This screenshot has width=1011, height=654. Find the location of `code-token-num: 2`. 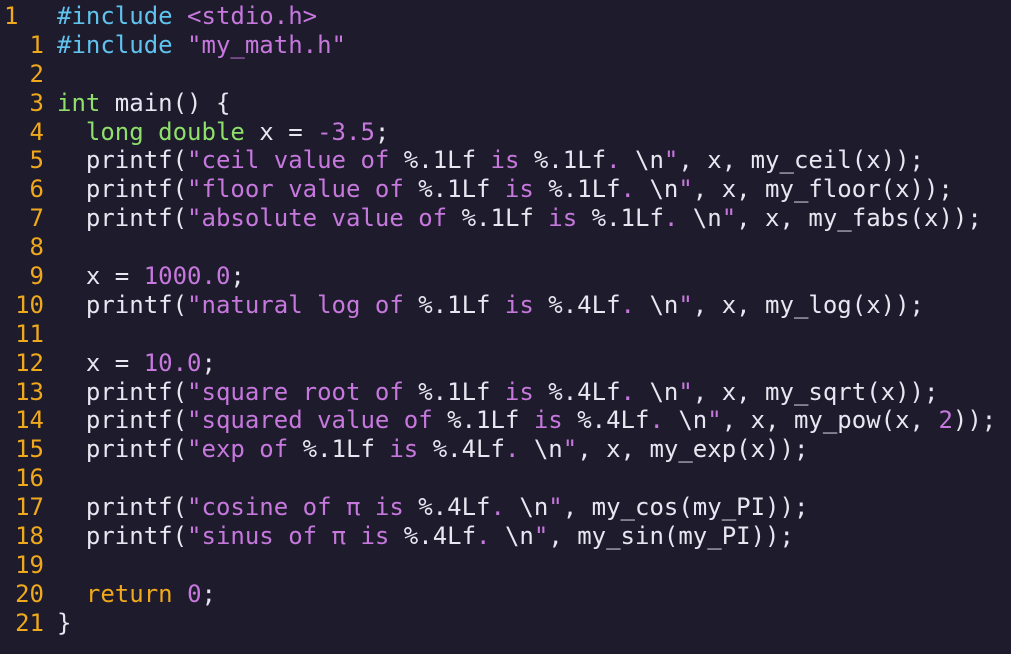

code-token-num: 2 is located at coordinates (945, 420).